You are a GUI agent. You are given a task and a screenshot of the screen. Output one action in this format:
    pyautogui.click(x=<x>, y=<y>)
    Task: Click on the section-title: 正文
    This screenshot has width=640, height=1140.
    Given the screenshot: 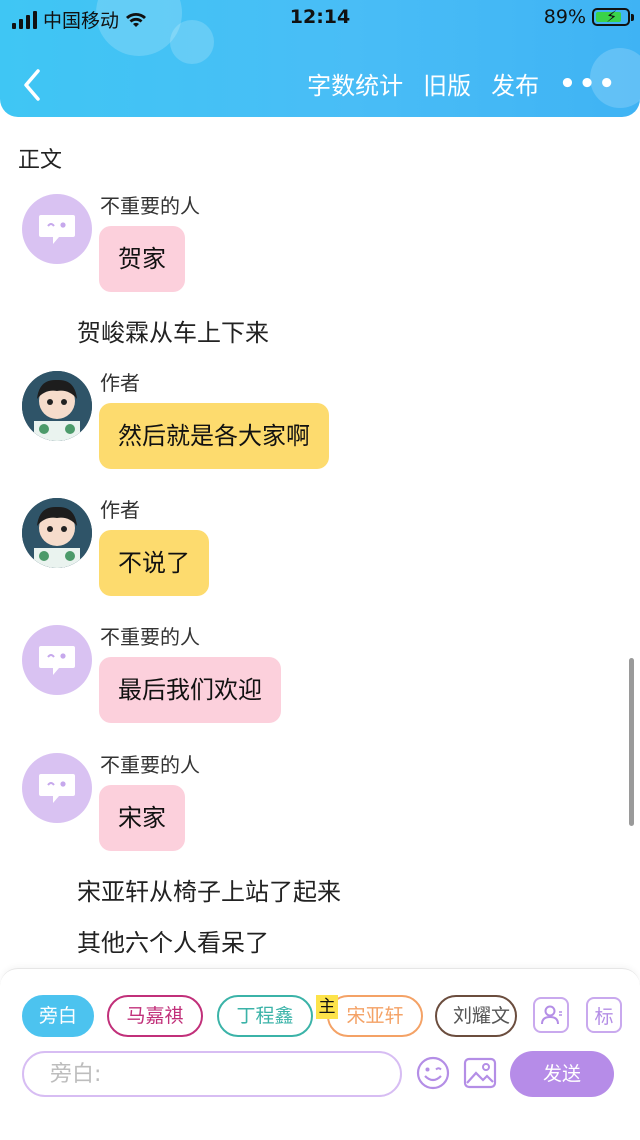 What is the action you would take?
    pyautogui.click(x=40, y=160)
    